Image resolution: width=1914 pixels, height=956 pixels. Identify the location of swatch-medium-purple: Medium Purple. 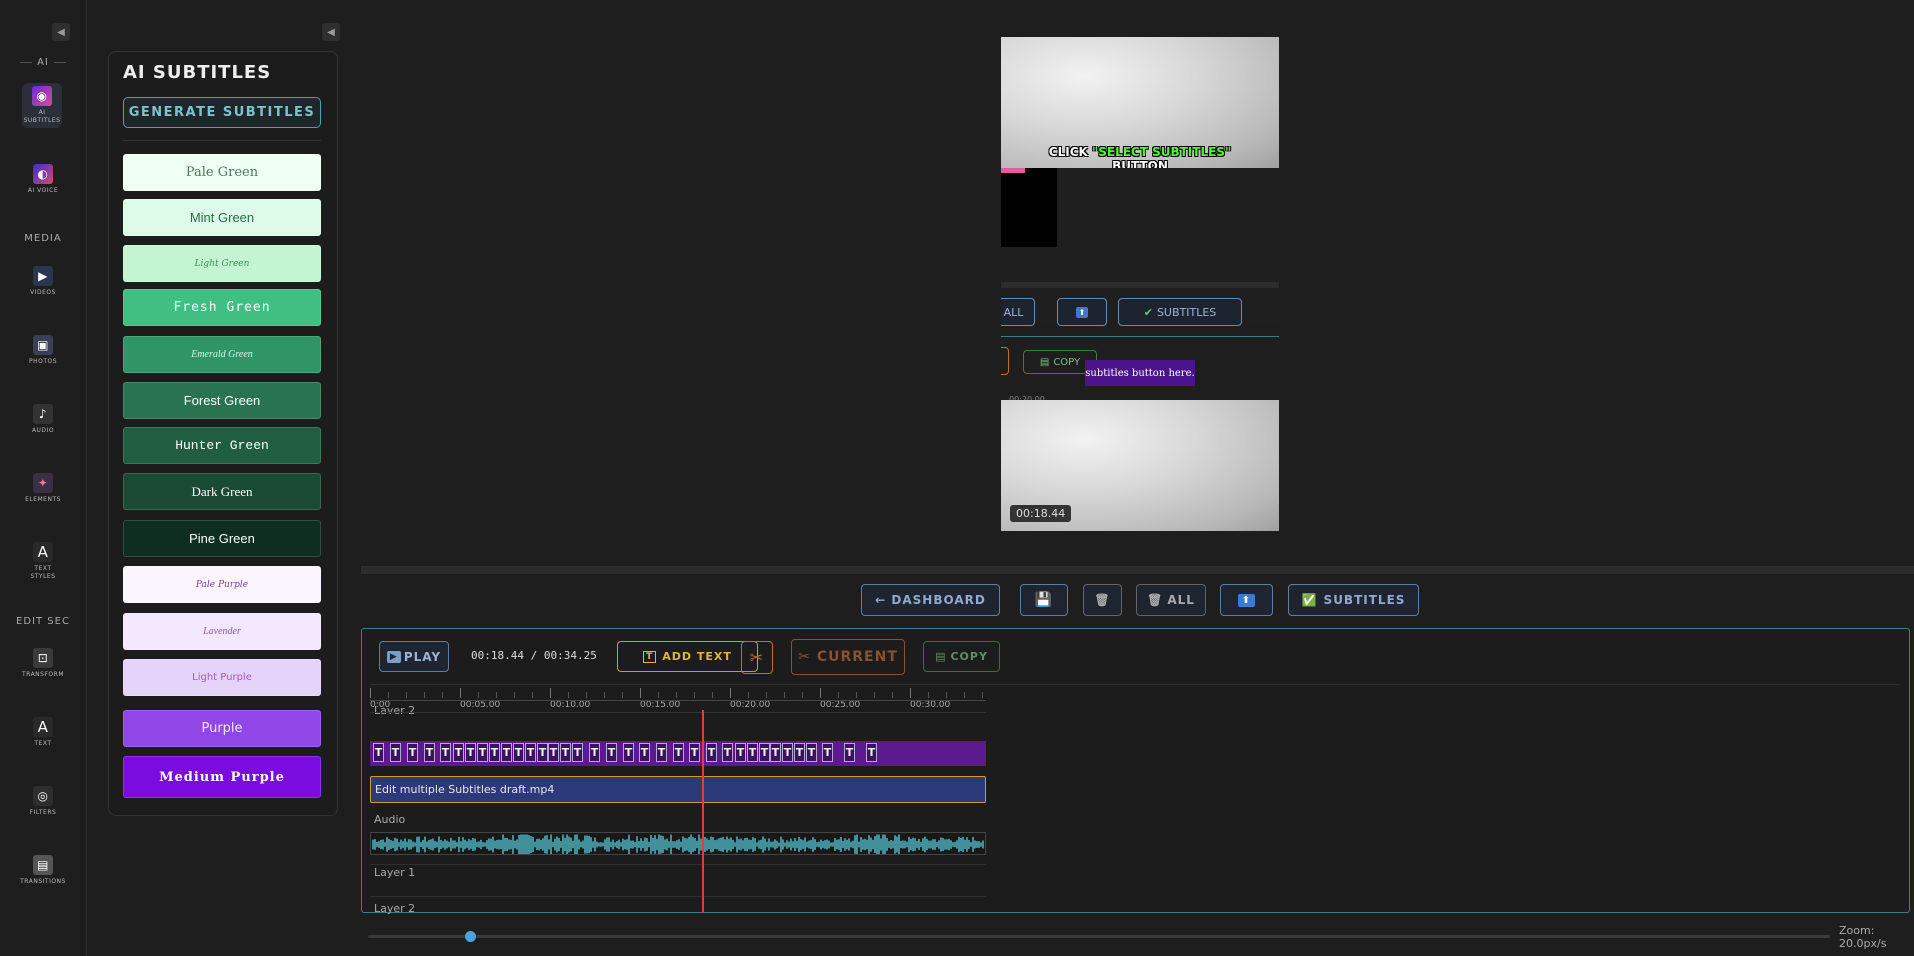
(222, 777).